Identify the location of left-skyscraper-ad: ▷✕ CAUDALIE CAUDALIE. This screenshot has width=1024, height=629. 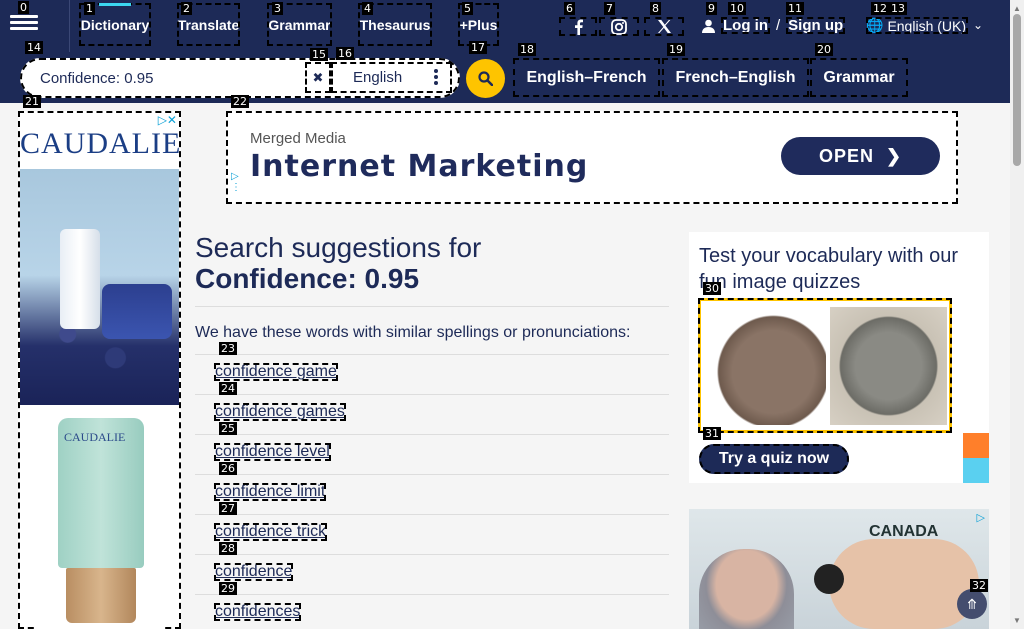
(99, 370).